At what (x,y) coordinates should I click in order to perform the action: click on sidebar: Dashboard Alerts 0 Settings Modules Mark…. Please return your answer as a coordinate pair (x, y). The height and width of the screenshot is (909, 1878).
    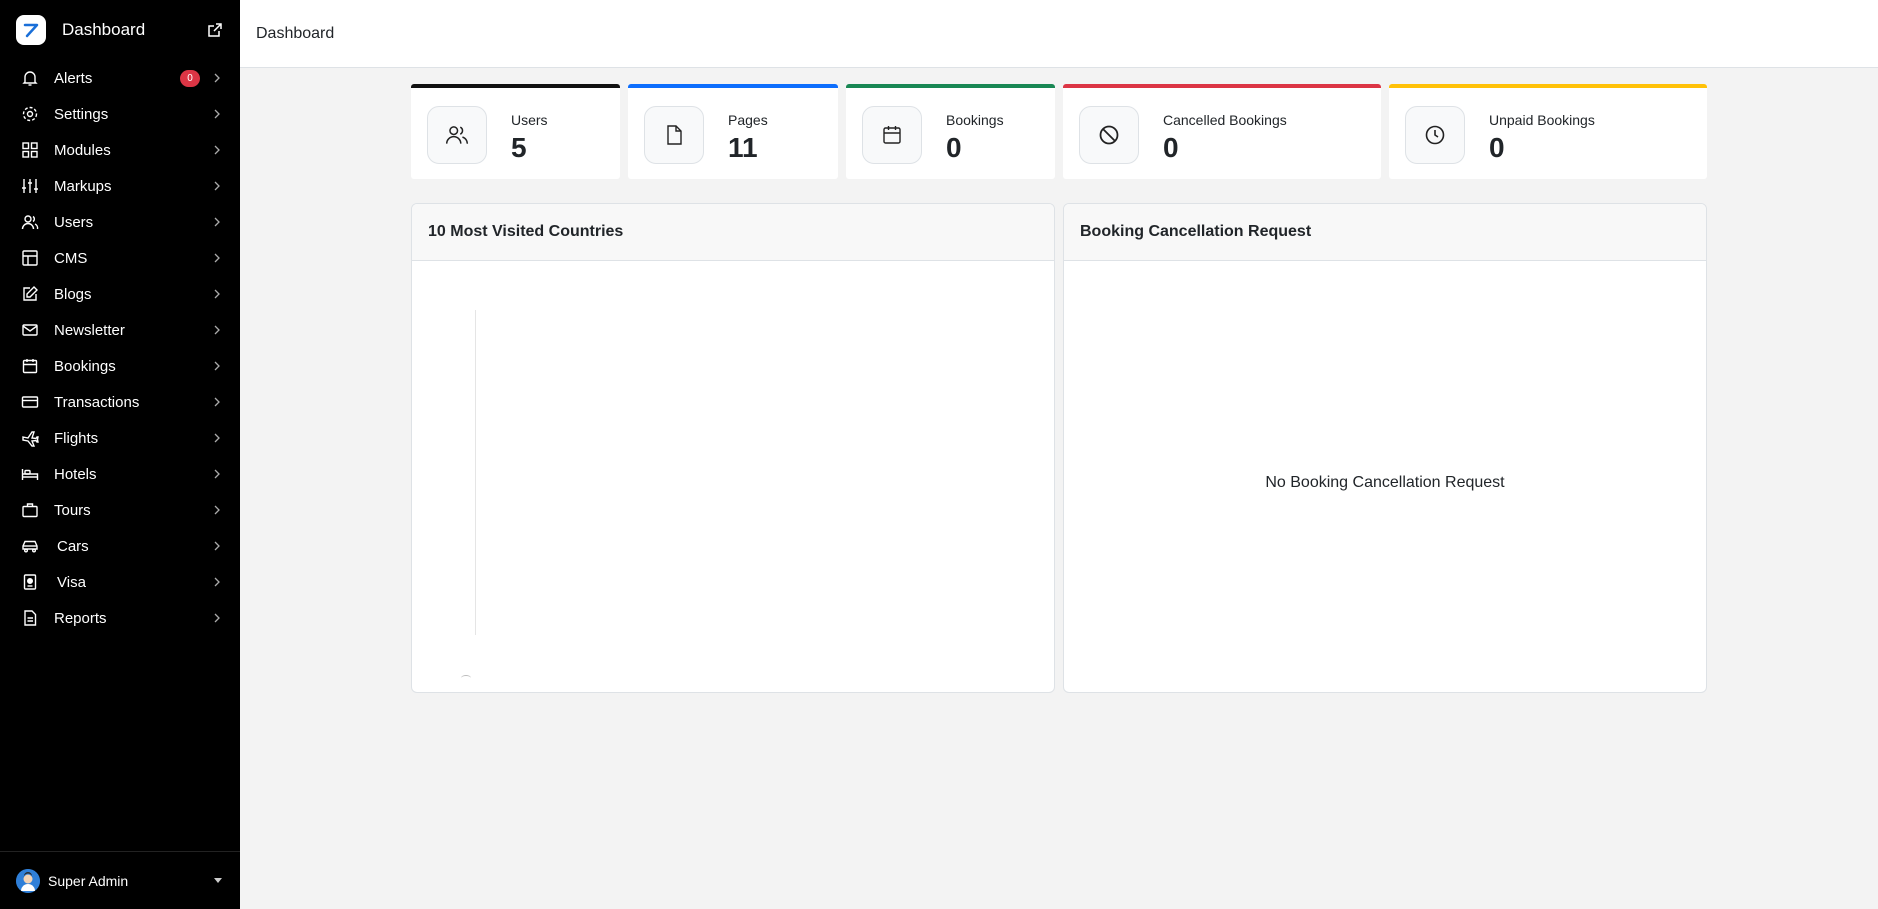
    Looking at the image, I should click on (120, 454).